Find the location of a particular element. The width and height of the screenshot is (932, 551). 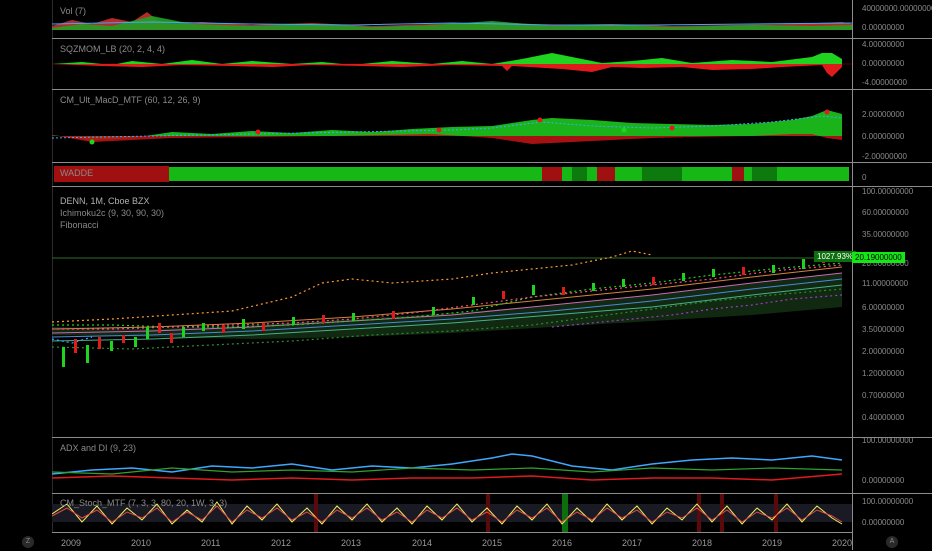

adx-pane: ADX and DI (9, 23) is located at coordinates (452, 465).